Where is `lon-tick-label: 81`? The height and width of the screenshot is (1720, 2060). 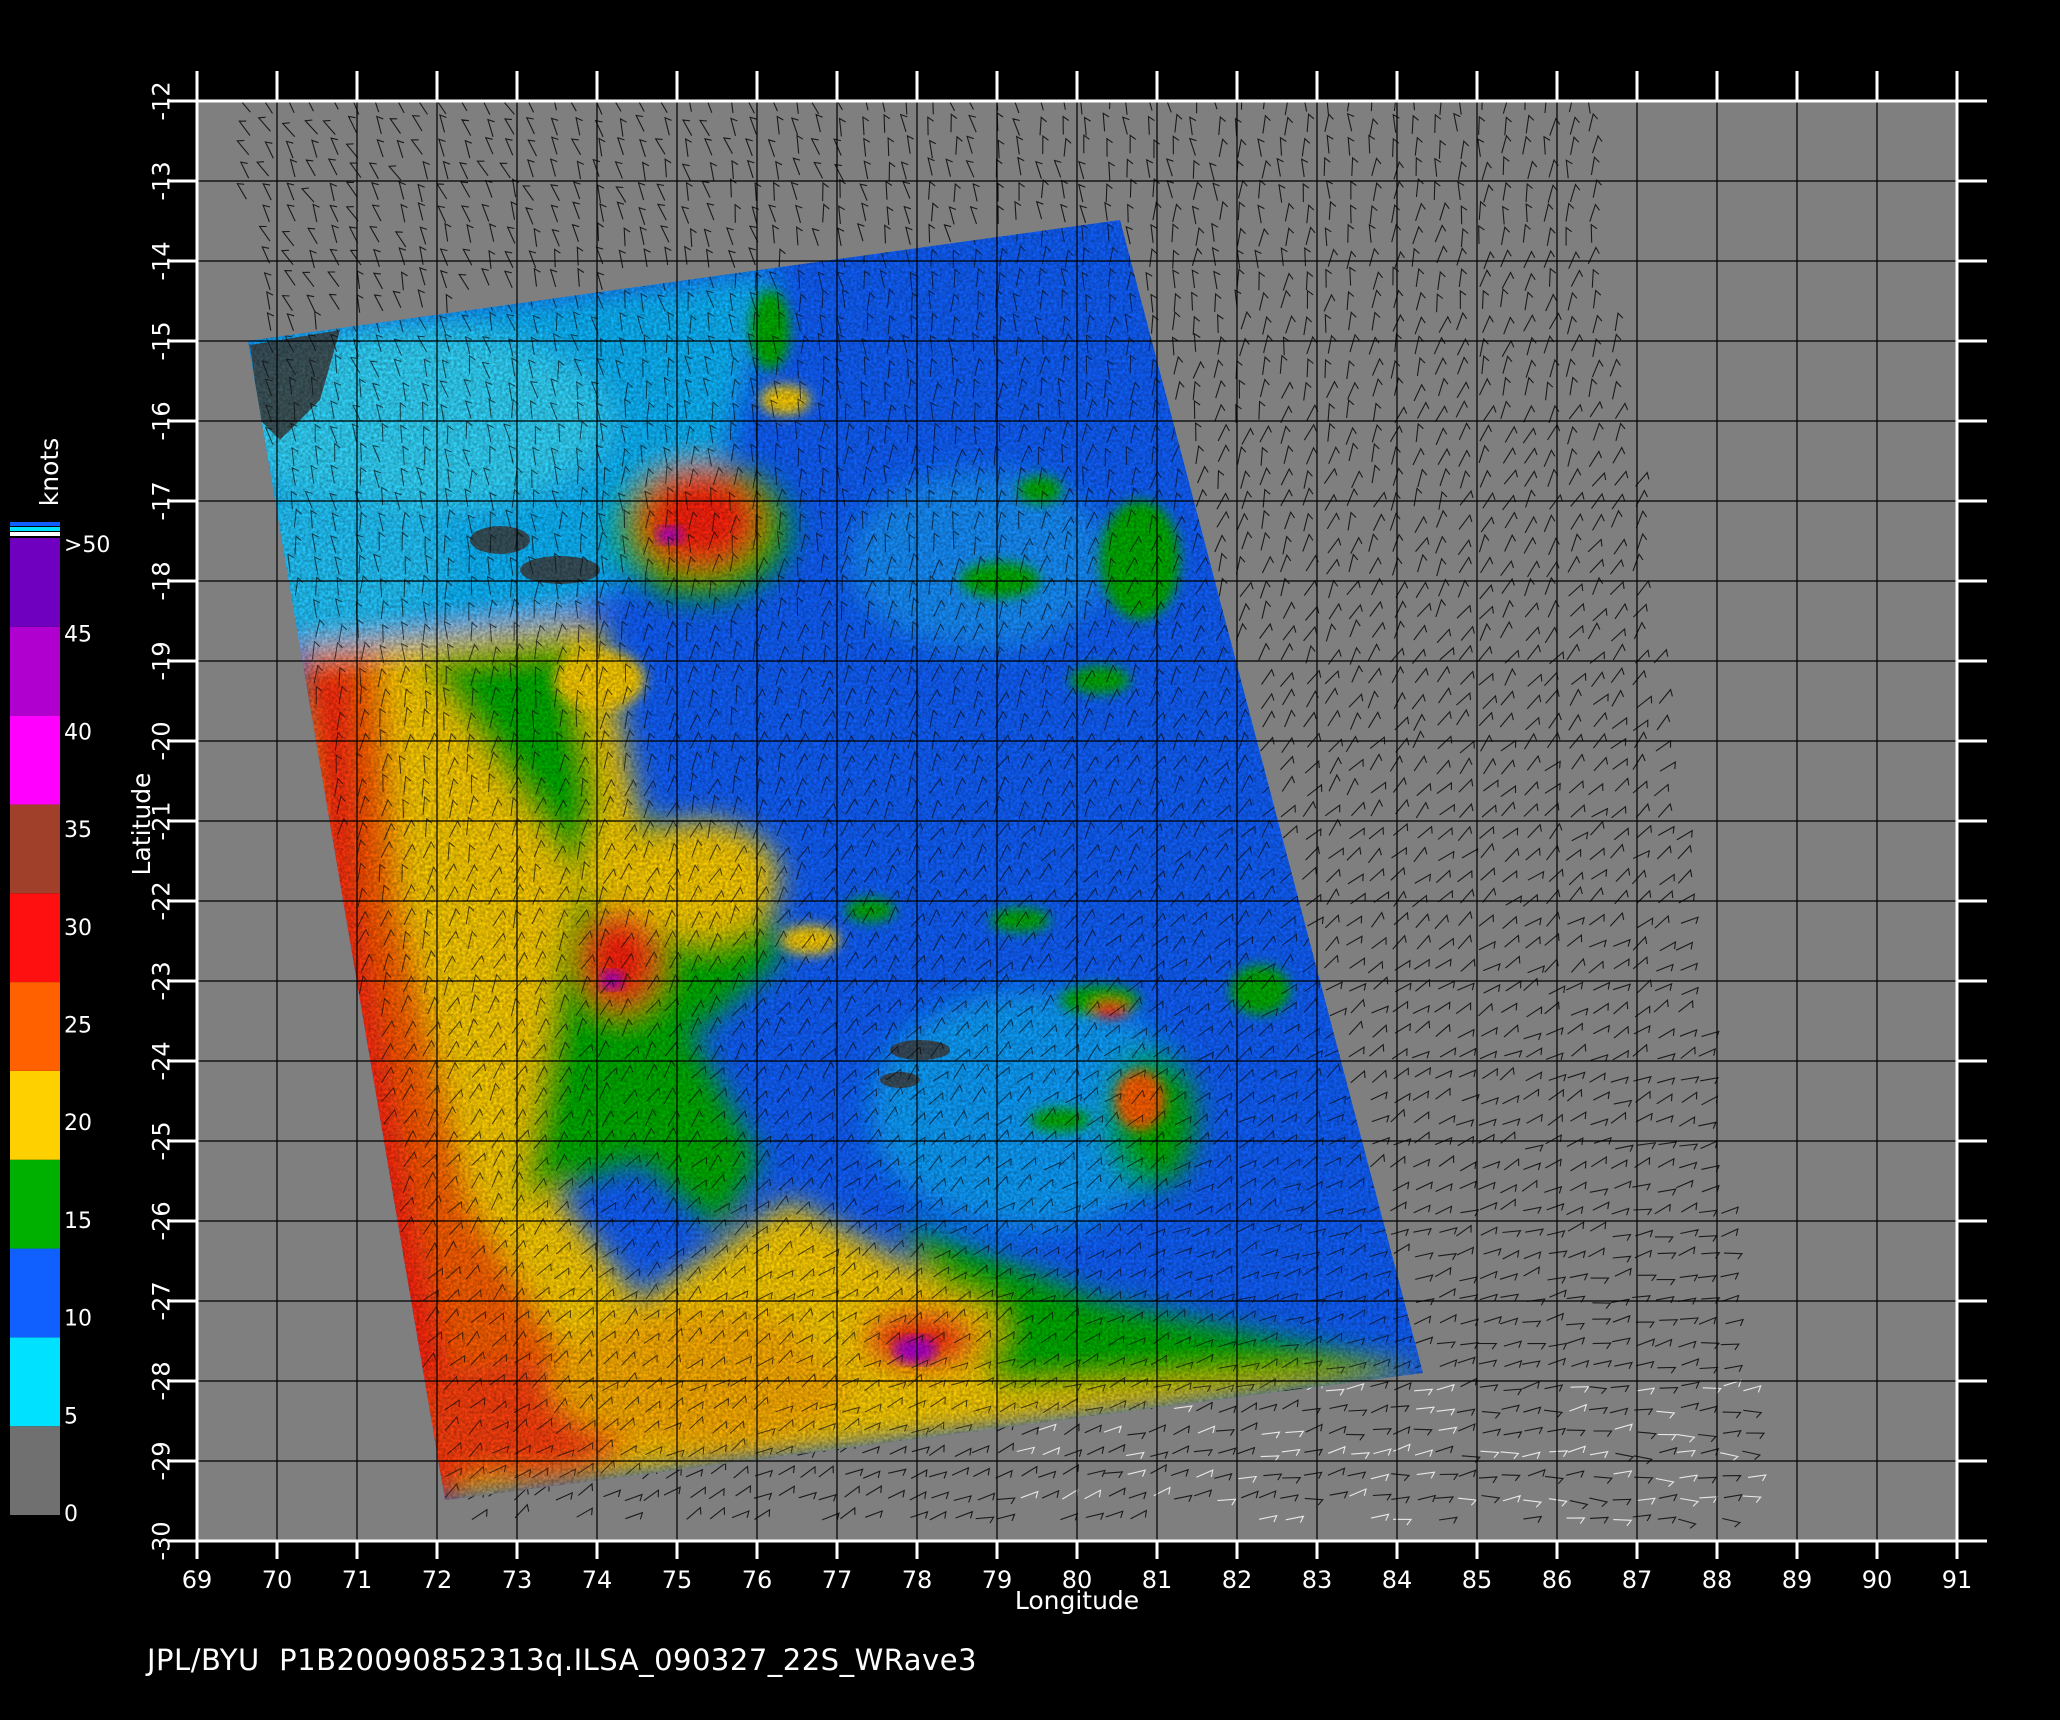
lon-tick-label: 81 is located at coordinates (1157, 1580).